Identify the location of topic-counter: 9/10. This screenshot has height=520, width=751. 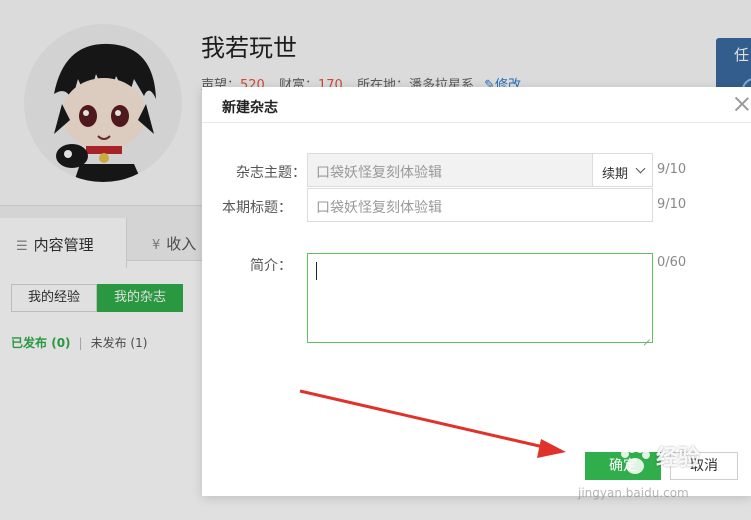
(672, 169).